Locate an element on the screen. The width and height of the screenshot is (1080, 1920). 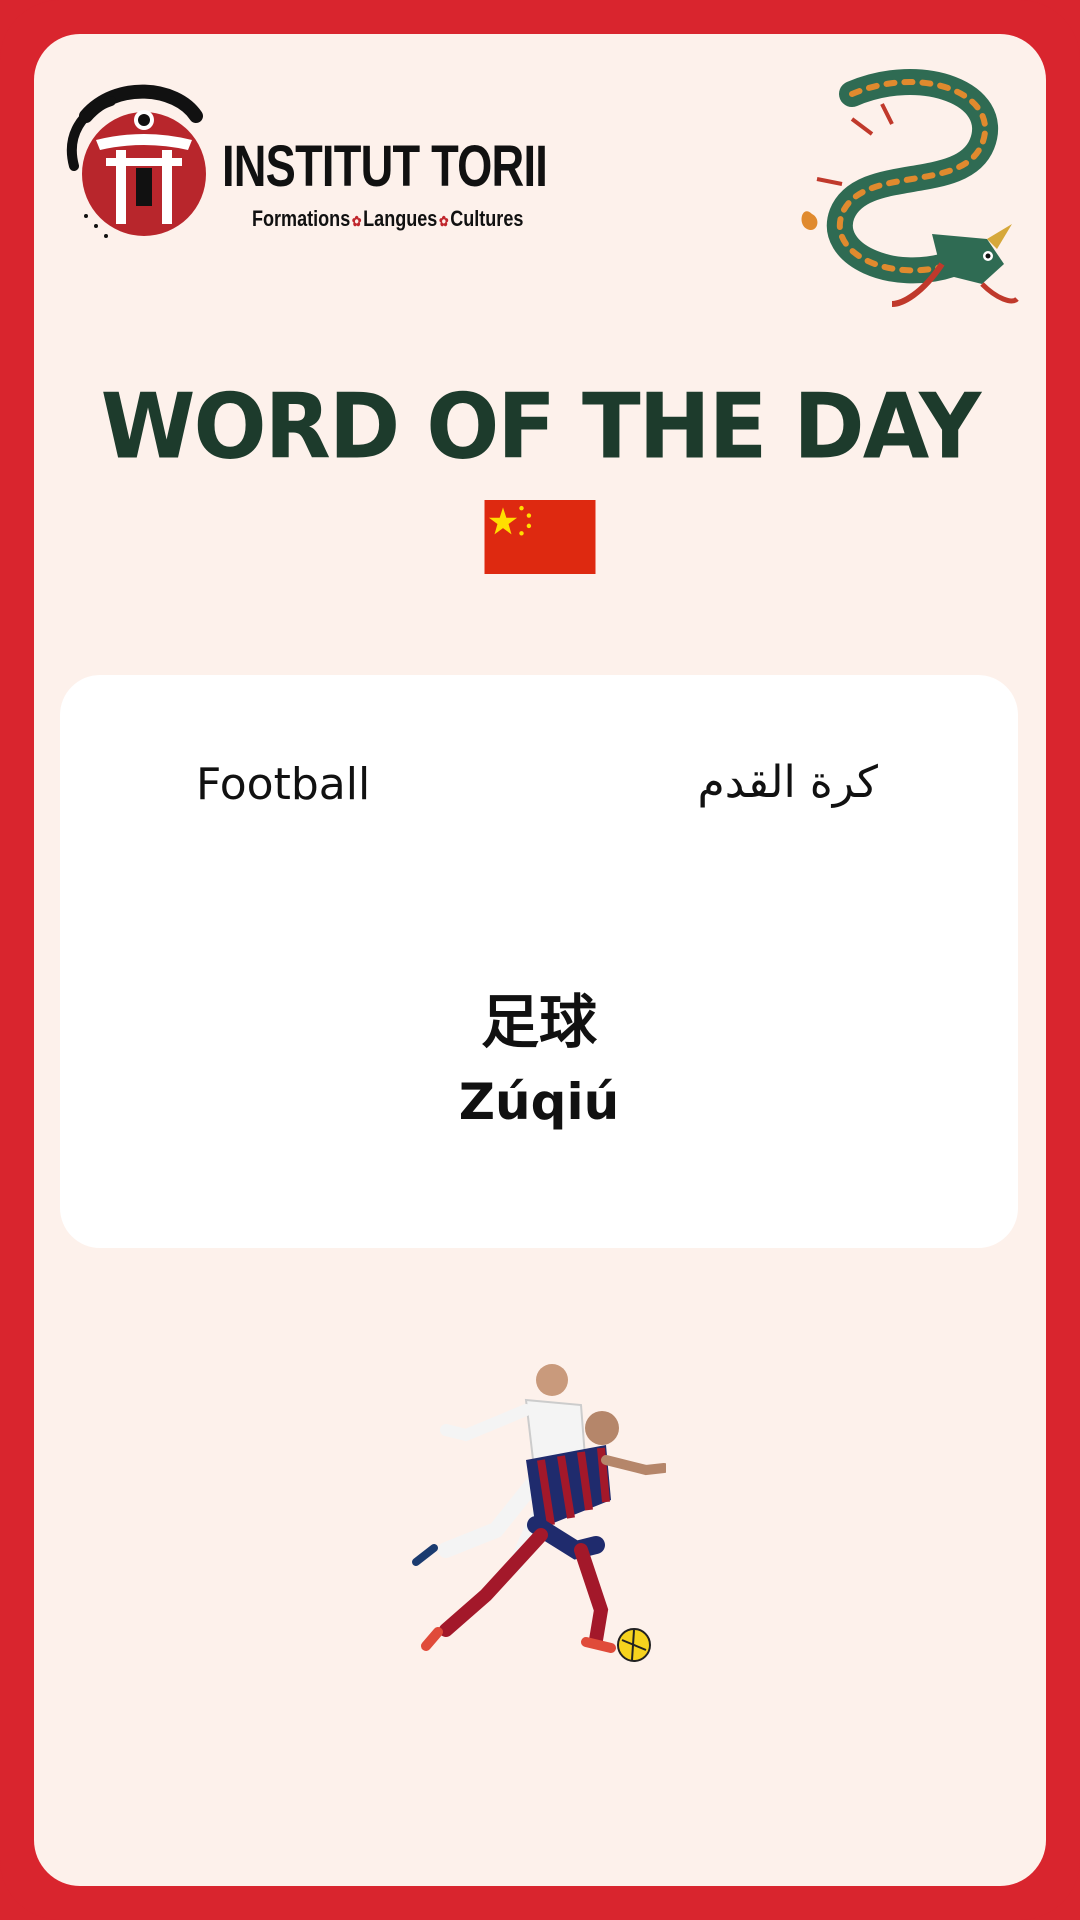
headline: WORD OF THE DAY is located at coordinates (541, 427).